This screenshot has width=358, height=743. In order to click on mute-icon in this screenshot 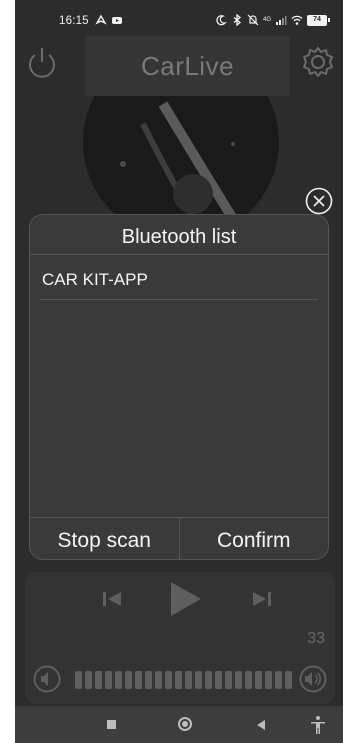, I will do `click(253, 20)`.